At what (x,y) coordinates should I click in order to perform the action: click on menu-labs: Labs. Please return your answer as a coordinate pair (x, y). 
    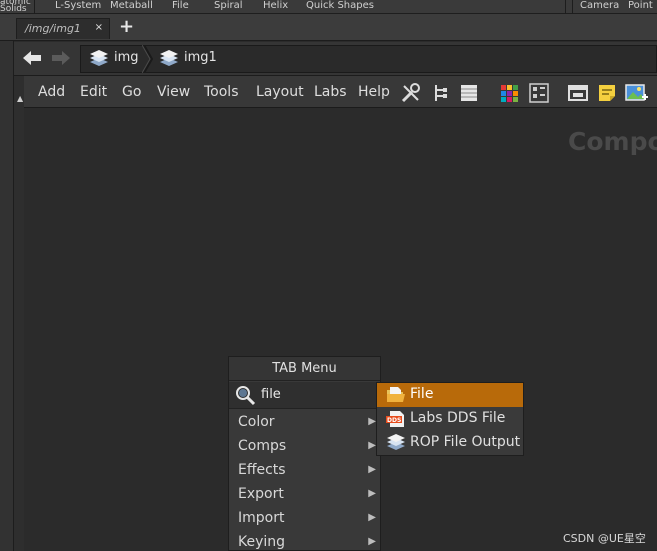
    Looking at the image, I should click on (330, 92).